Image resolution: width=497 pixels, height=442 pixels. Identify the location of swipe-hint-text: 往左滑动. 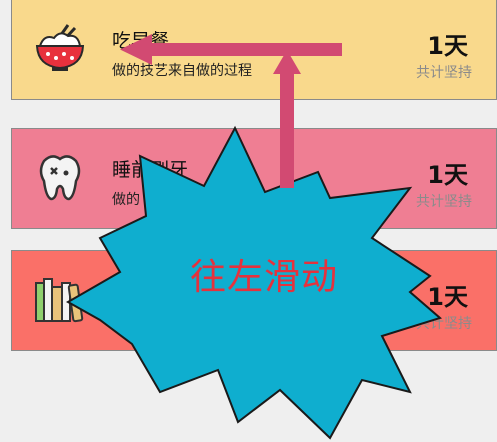
(264, 277).